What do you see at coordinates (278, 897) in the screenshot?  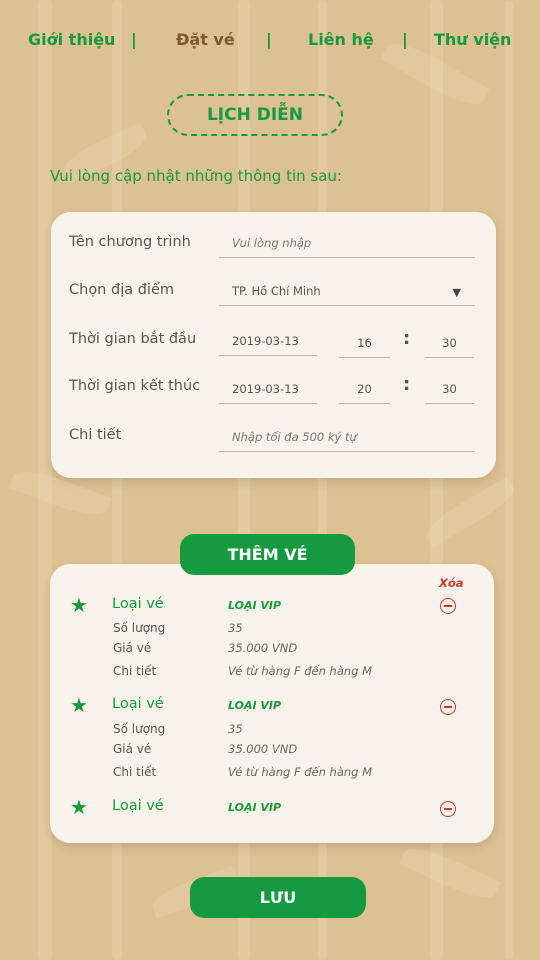 I see `save-button: LƯU` at bounding box center [278, 897].